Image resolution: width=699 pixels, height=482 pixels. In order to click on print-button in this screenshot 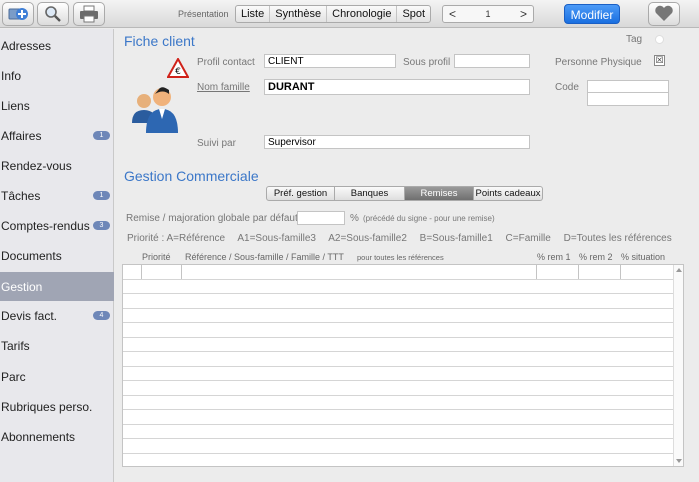, I will do `click(89, 14)`.